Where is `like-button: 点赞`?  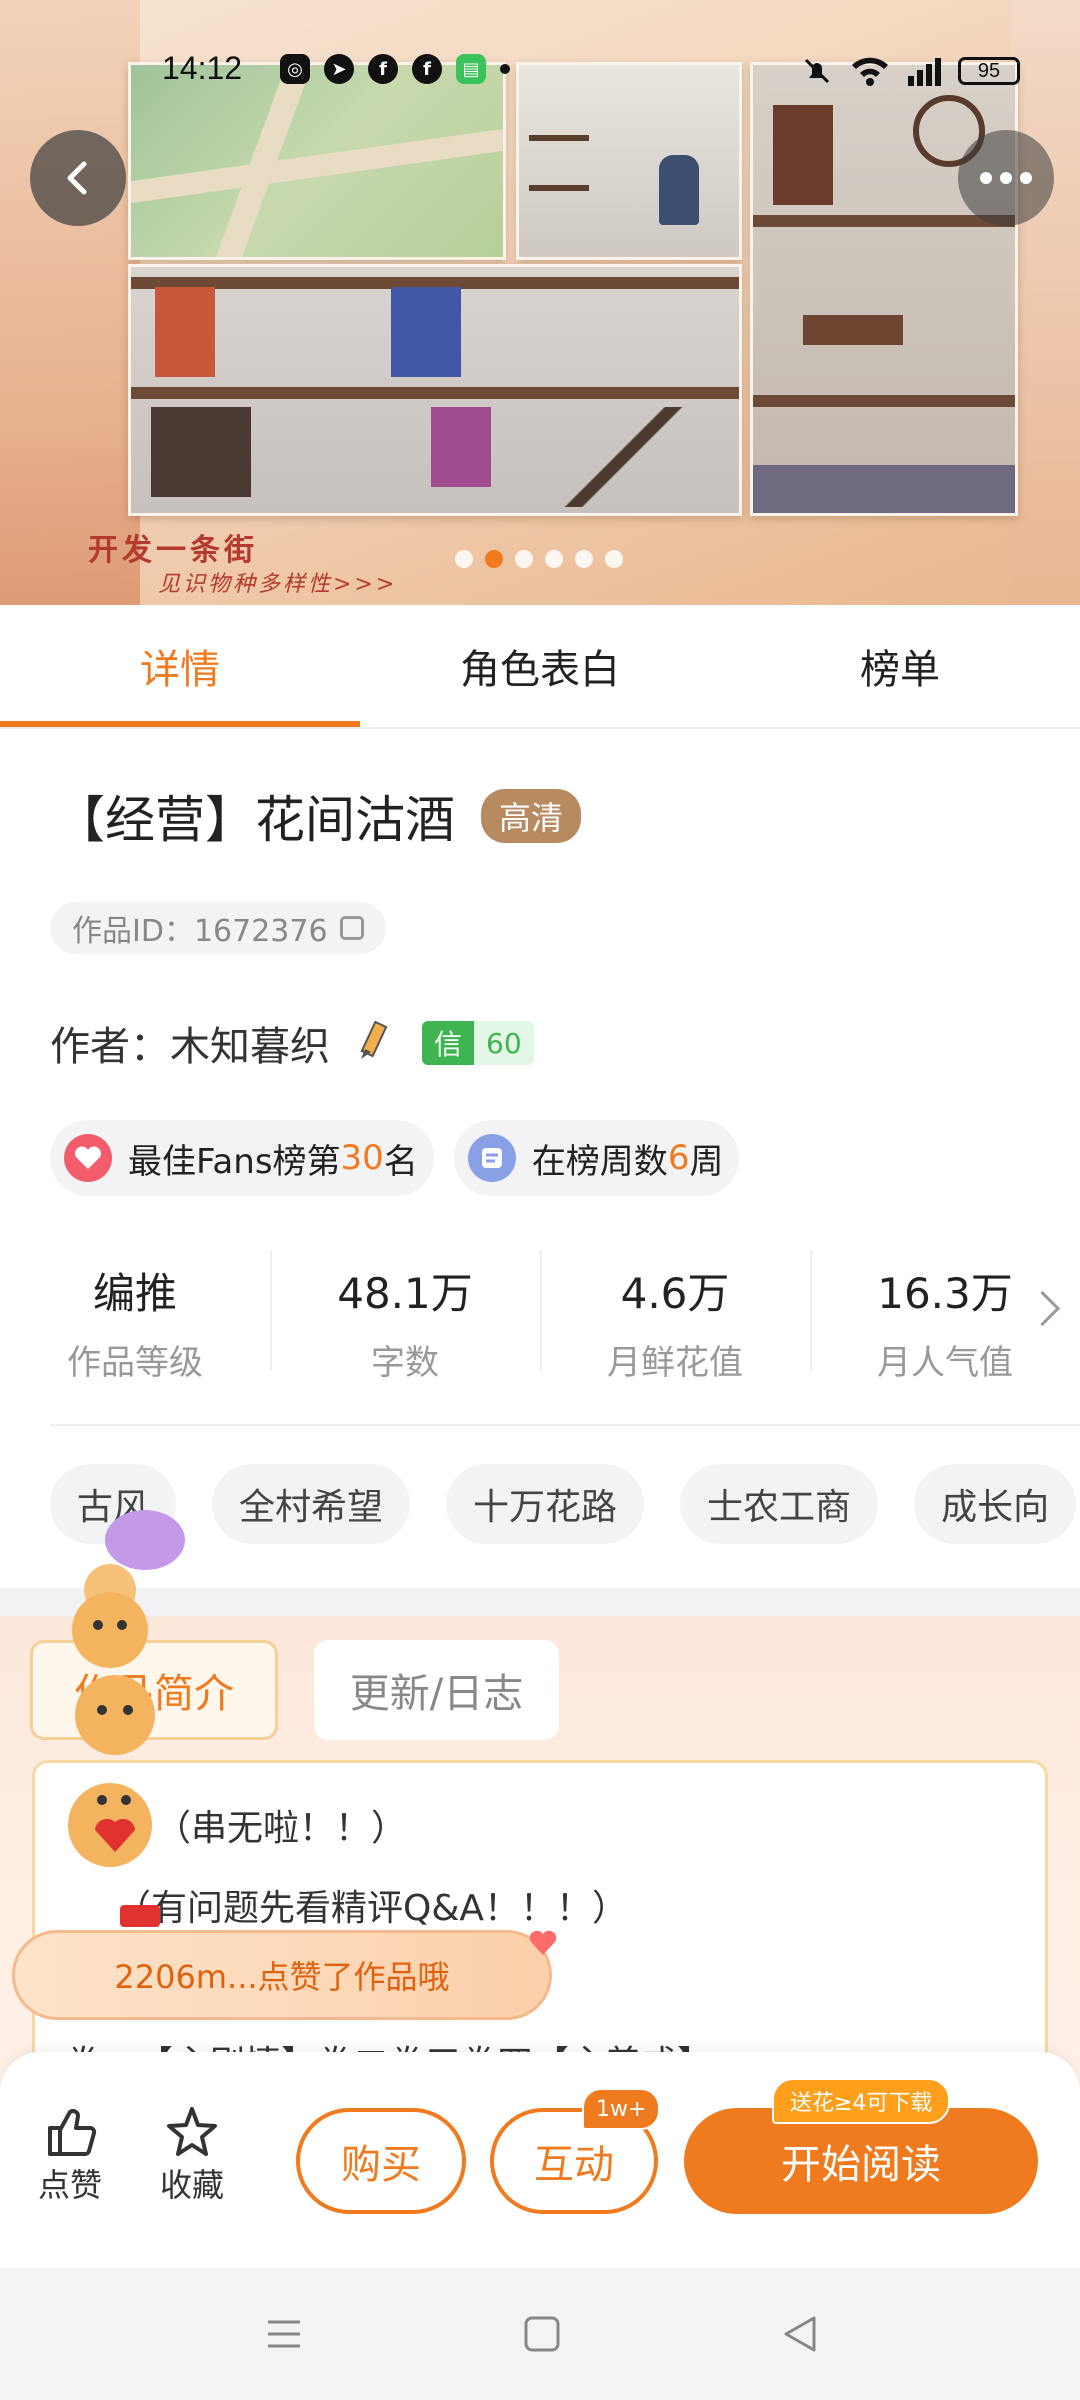 like-button: 点赞 is located at coordinates (70, 2155).